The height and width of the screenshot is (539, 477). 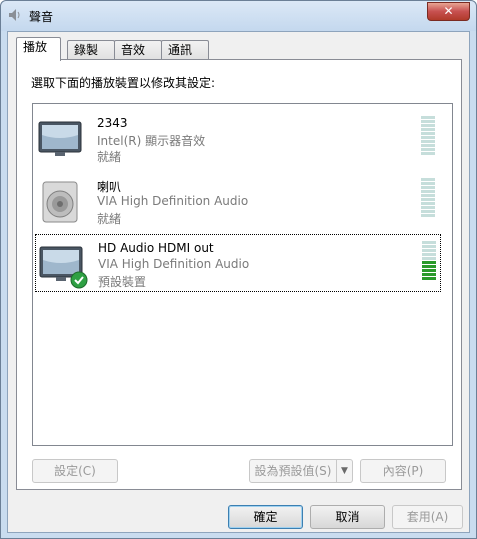 I want to click on device-item-2343: 2343 Intel(R) 顯示器音效 就緒, so click(x=238, y=139).